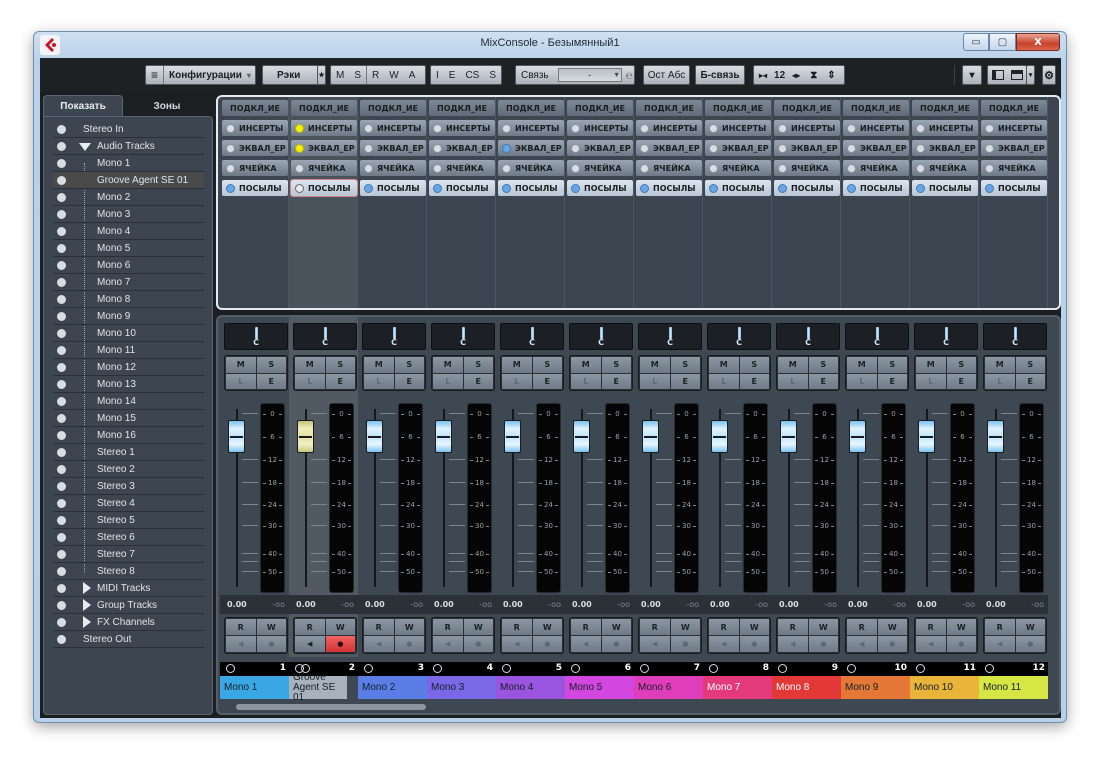 This screenshot has height=757, width=1100. I want to click on tree-item: Mono 3, so click(128, 214).